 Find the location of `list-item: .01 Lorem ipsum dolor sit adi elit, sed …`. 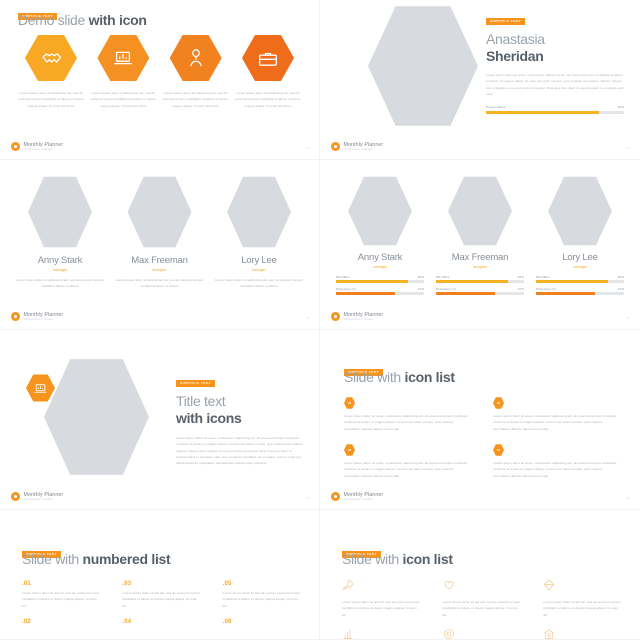

list-item: .01 Lorem ipsum dolor sit adi elit, sed … is located at coordinates (61, 595).